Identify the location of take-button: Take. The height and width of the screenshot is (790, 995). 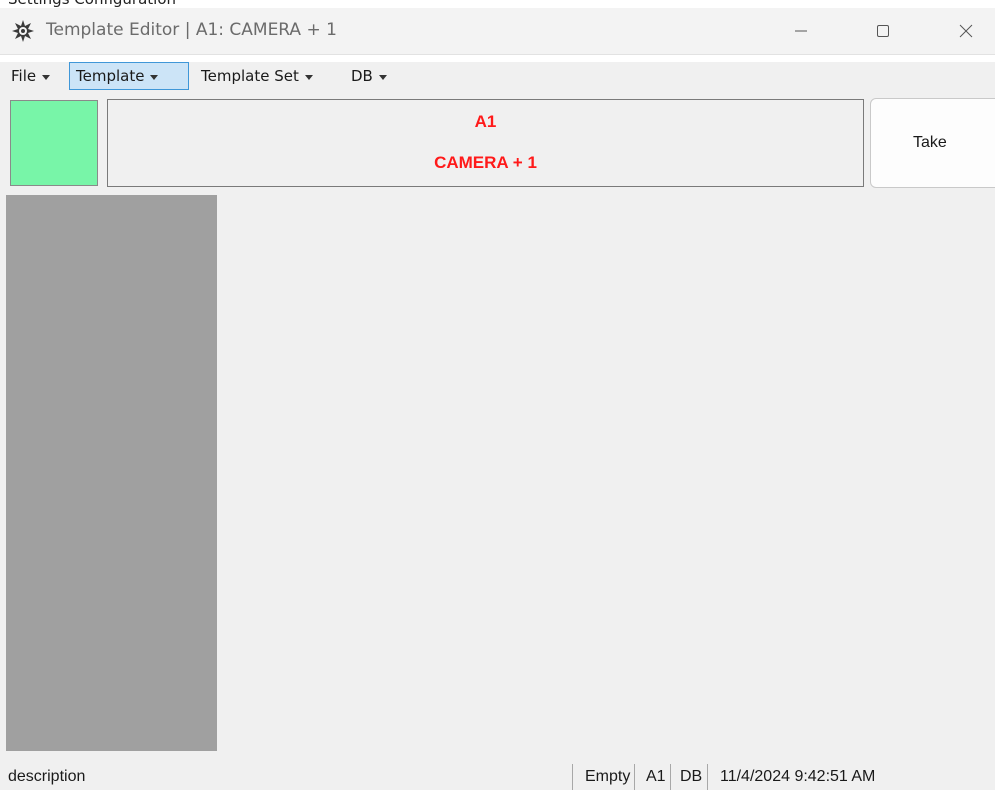
(932, 143).